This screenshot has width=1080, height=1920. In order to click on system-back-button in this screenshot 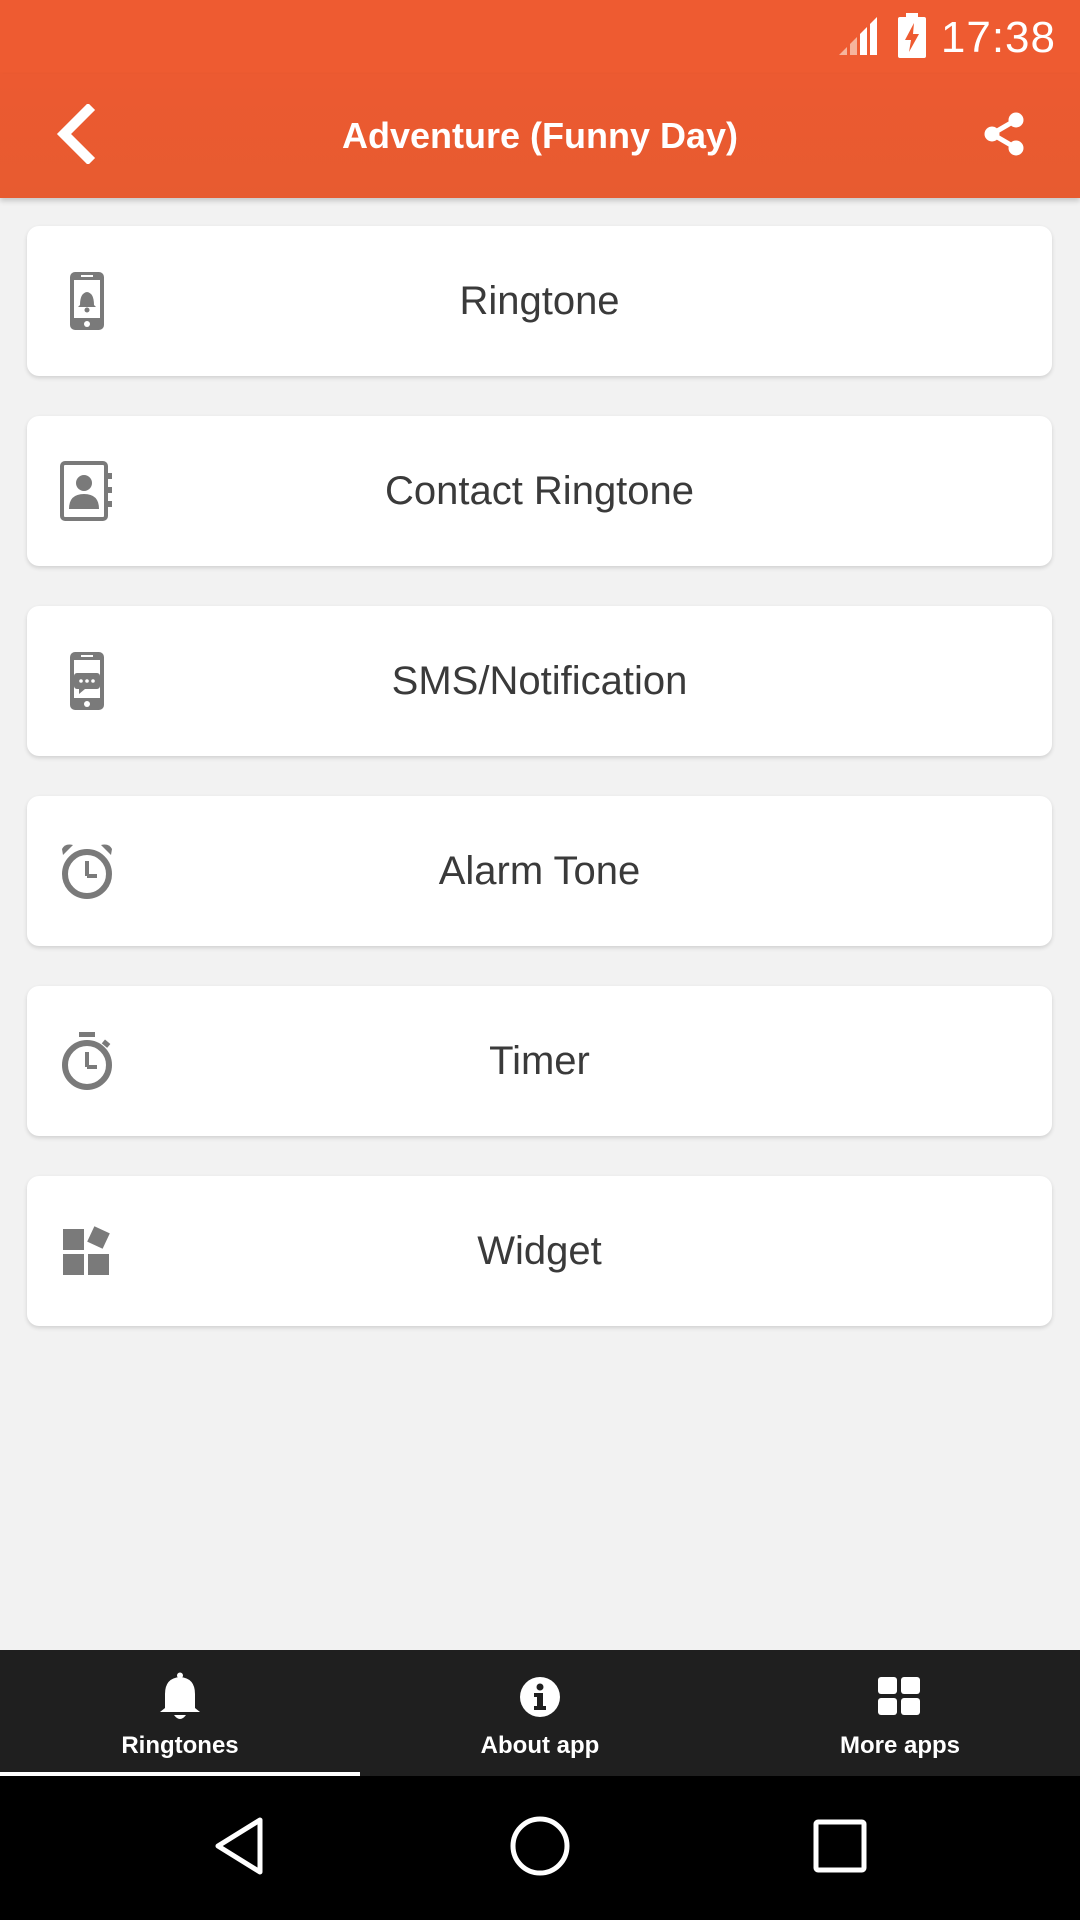, I will do `click(240, 1848)`.